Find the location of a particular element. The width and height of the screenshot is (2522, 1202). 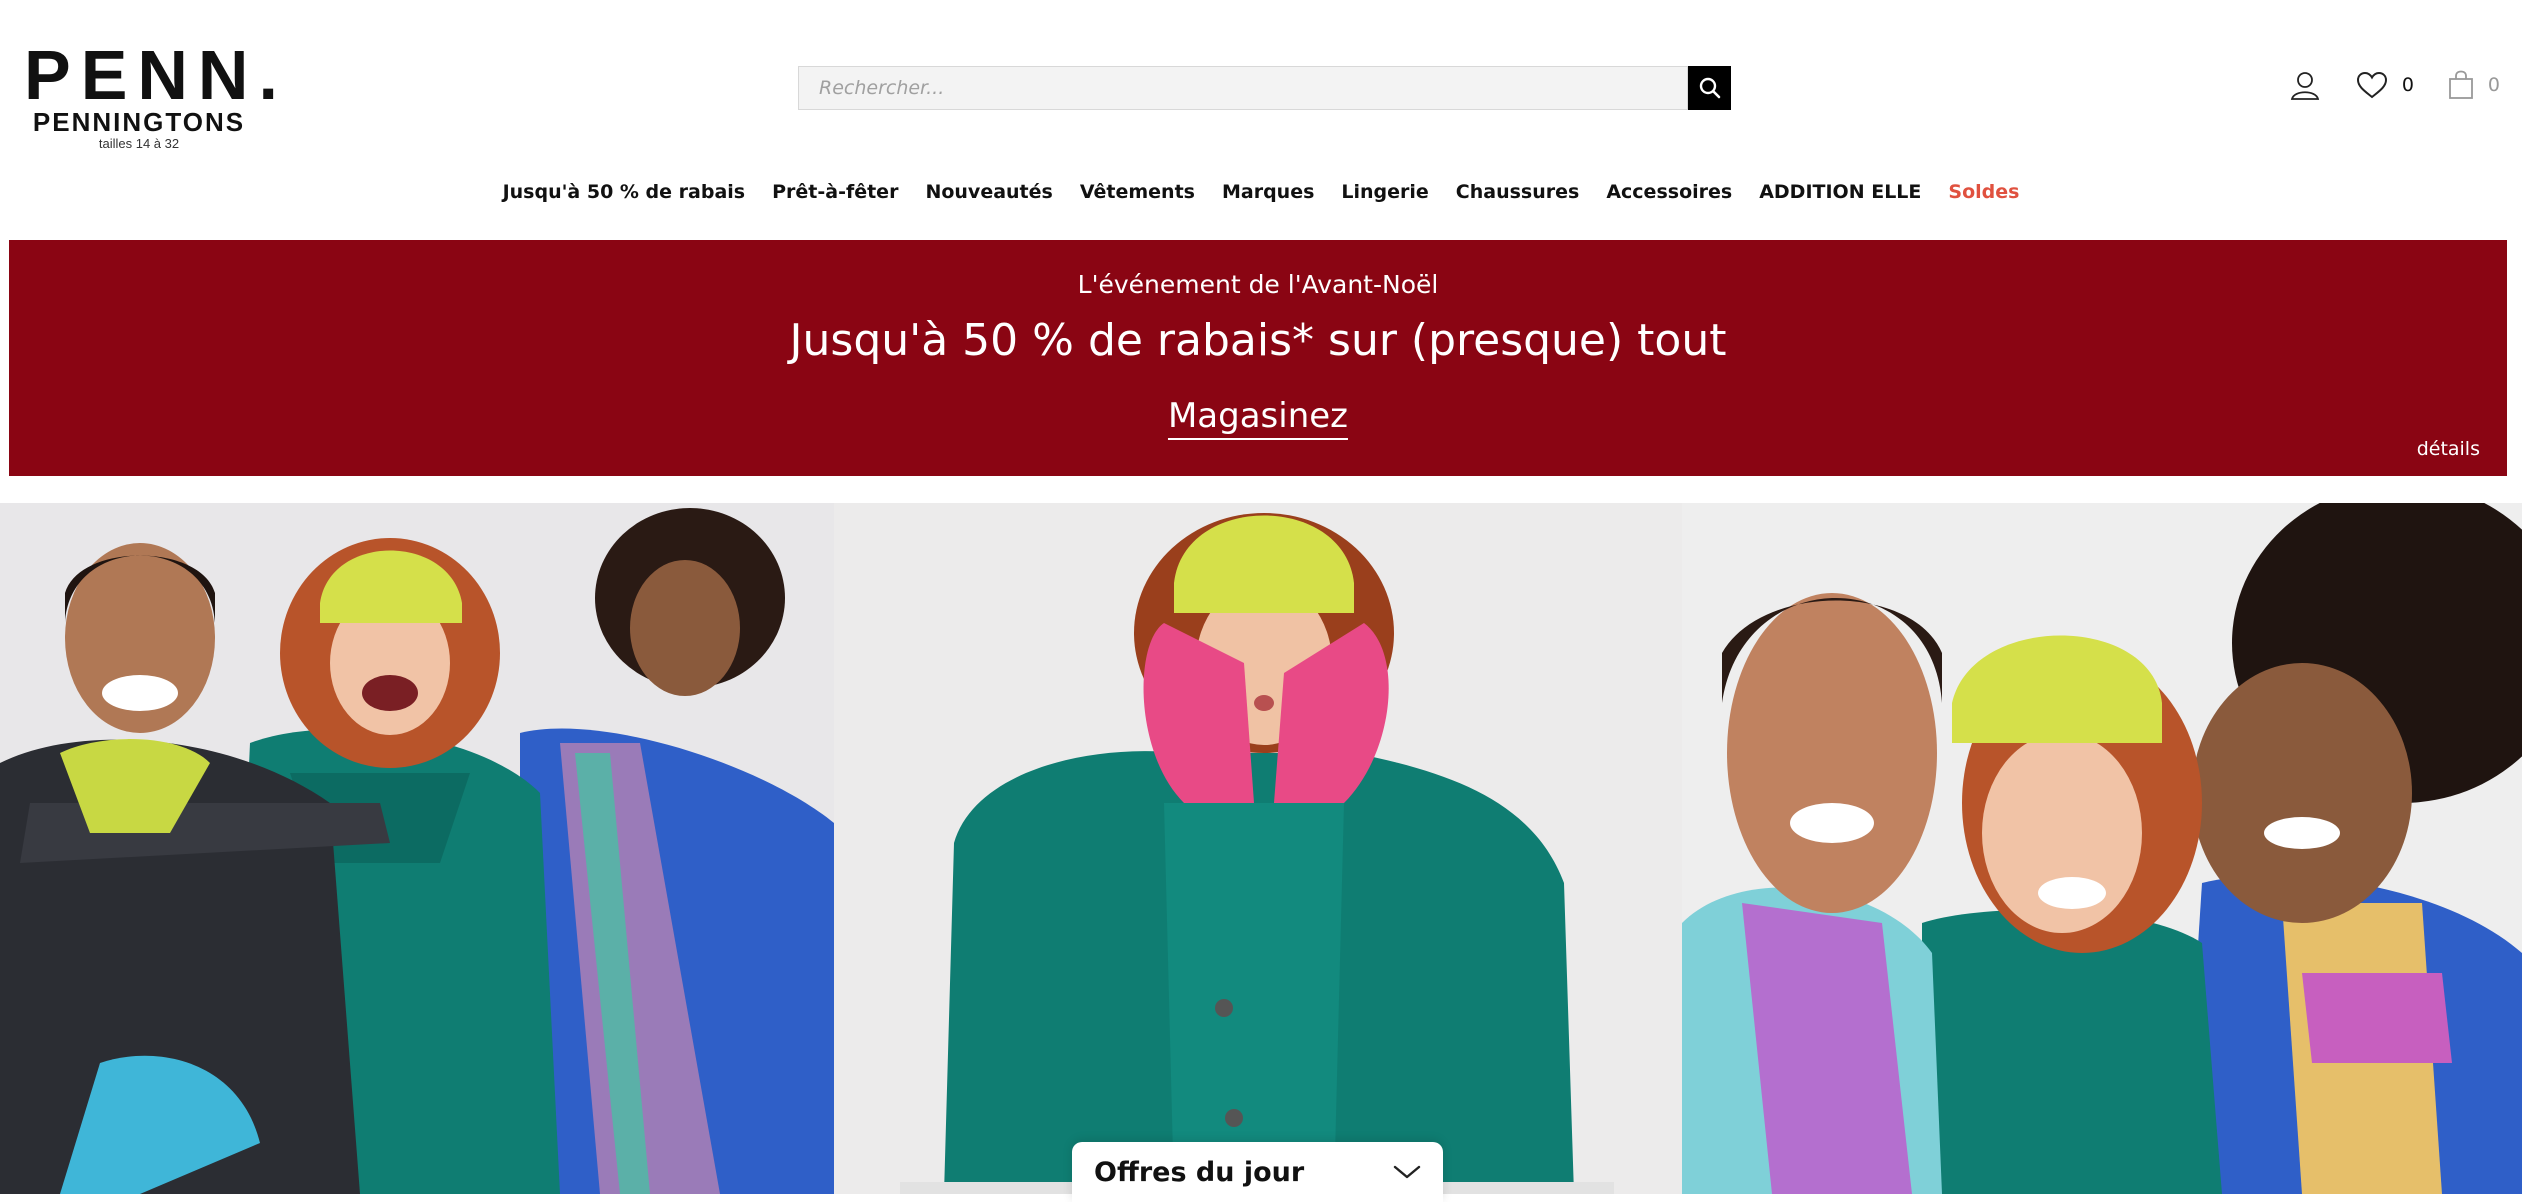

nav-item-clothing: Vêtements is located at coordinates (1137, 192).